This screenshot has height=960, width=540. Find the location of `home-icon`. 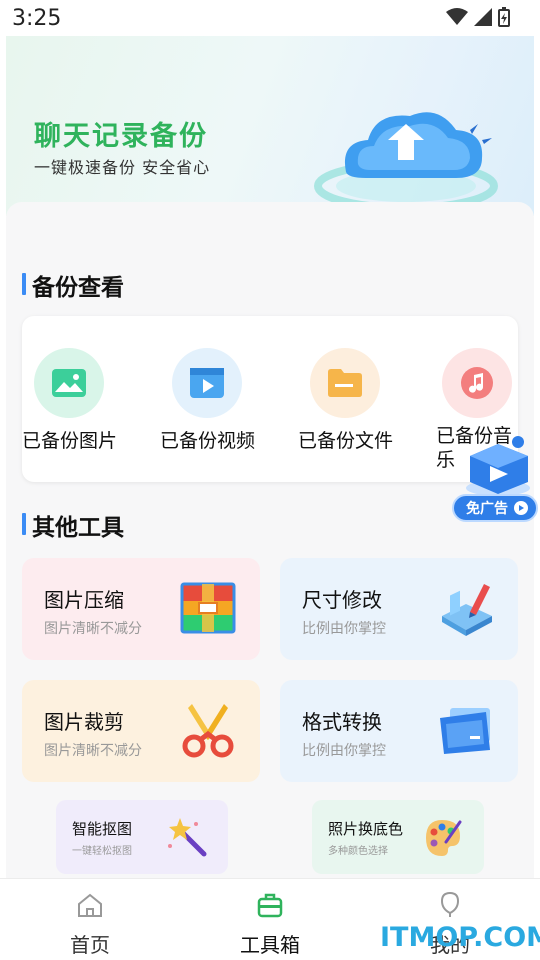

home-icon is located at coordinates (90, 905).